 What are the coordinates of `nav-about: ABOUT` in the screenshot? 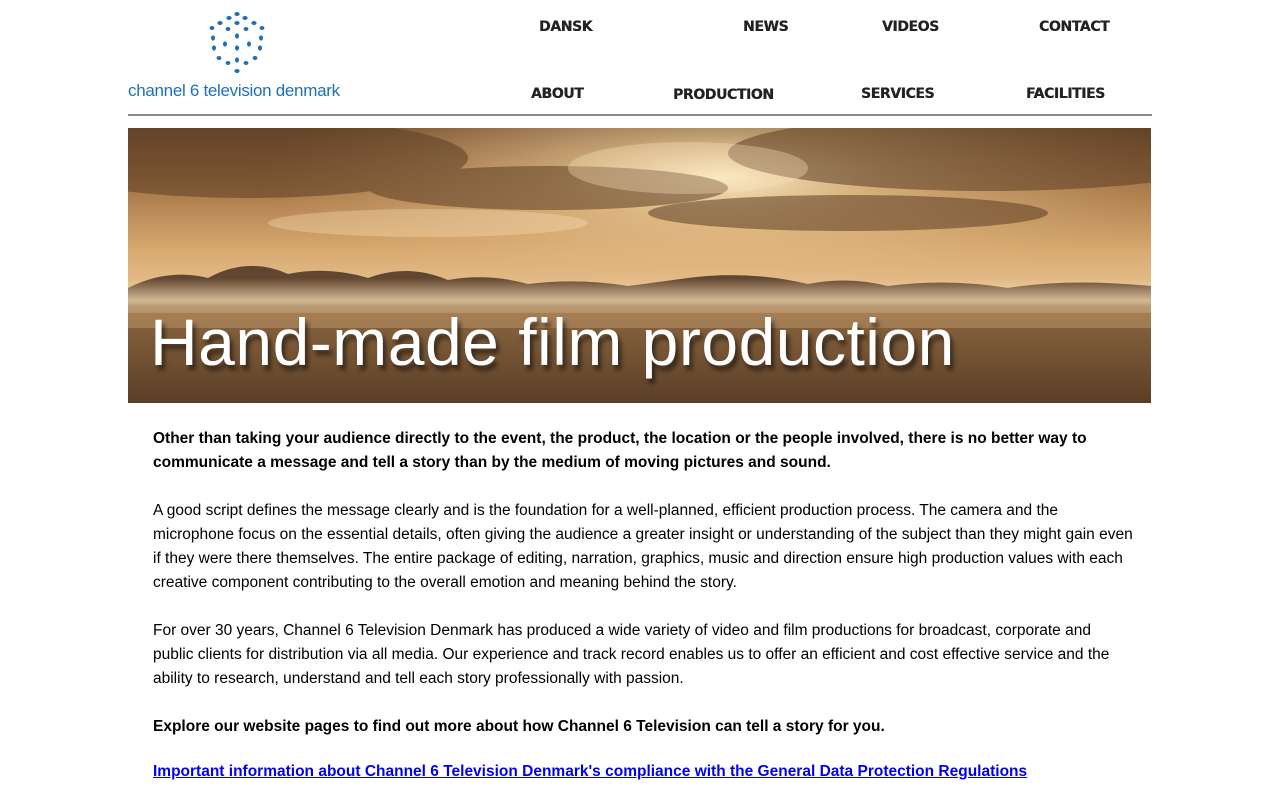 It's located at (557, 94).